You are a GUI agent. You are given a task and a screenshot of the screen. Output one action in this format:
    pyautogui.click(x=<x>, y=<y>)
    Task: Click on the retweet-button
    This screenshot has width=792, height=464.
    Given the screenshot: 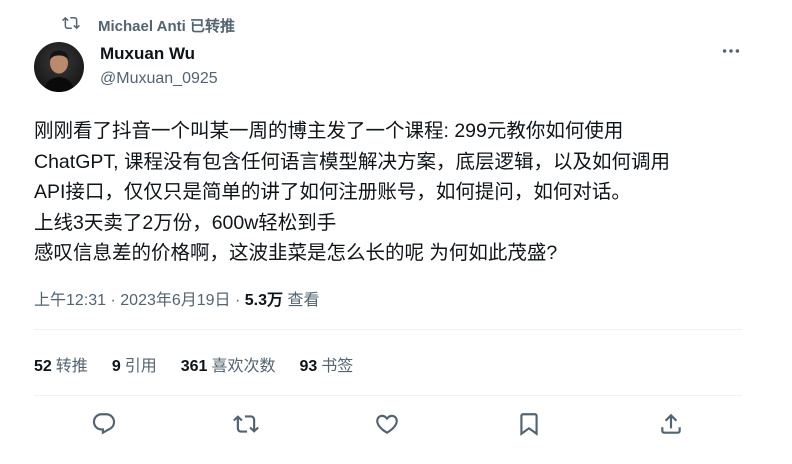 What is the action you would take?
    pyautogui.click(x=246, y=426)
    